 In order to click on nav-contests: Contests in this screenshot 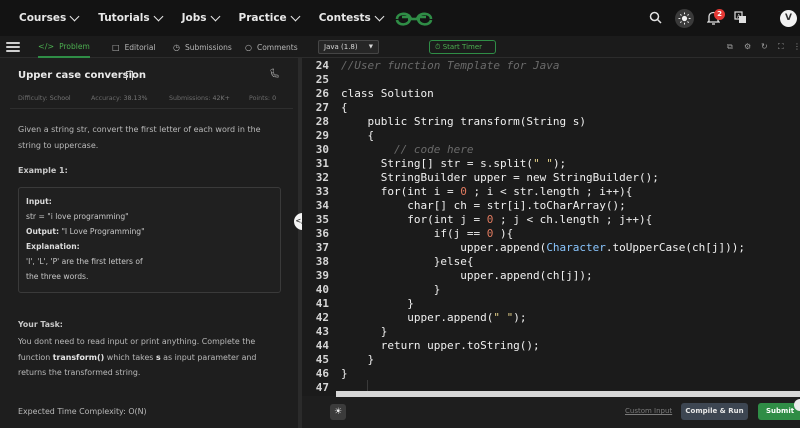, I will do `click(351, 17)`.